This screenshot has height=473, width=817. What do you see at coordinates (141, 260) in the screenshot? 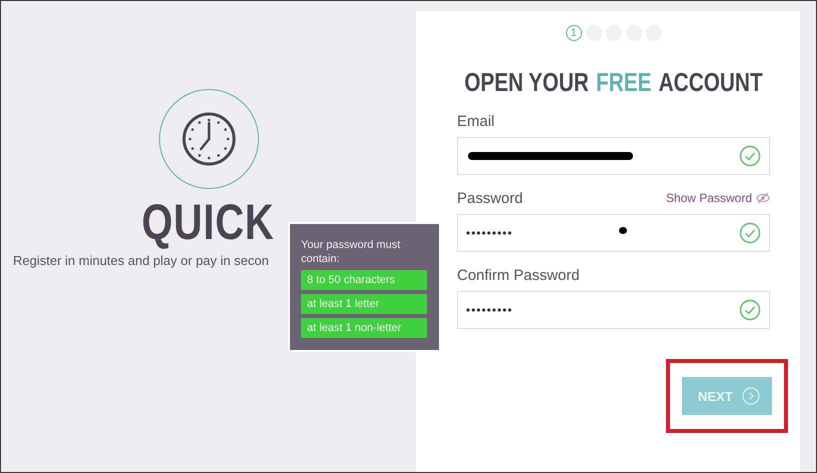
I see `subtitle: Register in minutes and play or pay in secon` at bounding box center [141, 260].